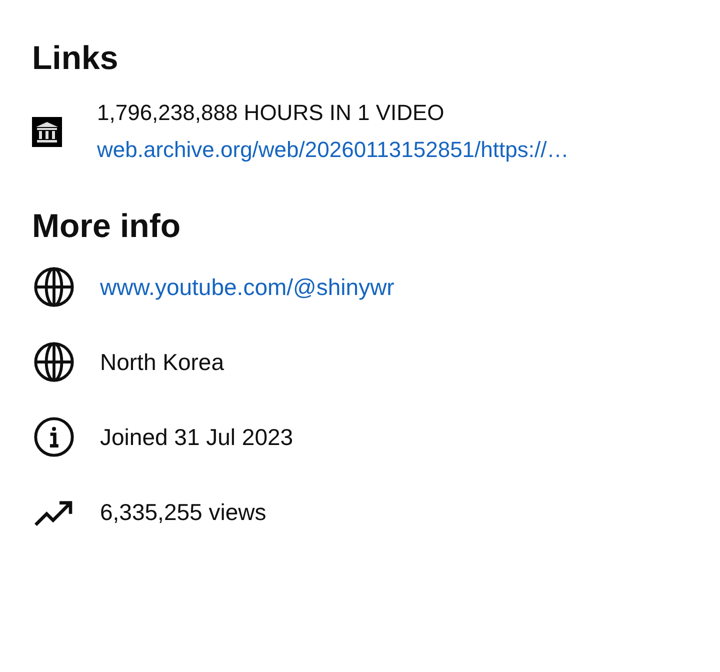  I want to click on info-text: Joined 31 Jul 2023, so click(197, 437).